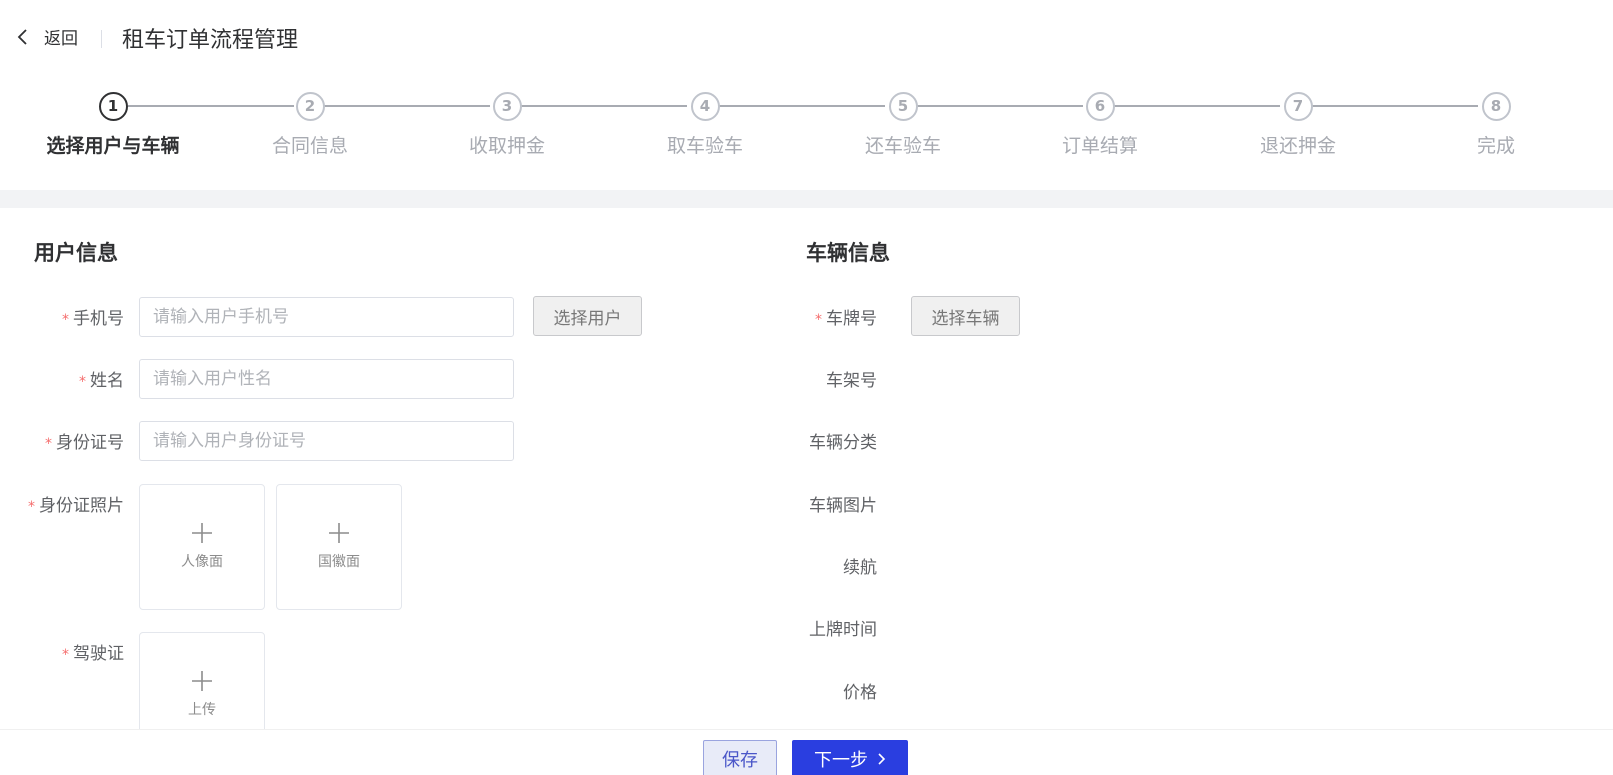  What do you see at coordinates (507, 125) in the screenshot?
I see `step-3: 3 收取押金` at bounding box center [507, 125].